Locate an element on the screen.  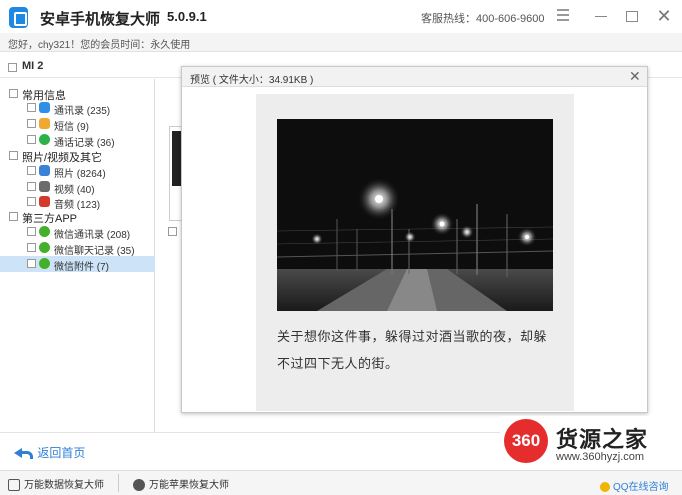
preview-close-button: ✕ is located at coordinates (635, 76).